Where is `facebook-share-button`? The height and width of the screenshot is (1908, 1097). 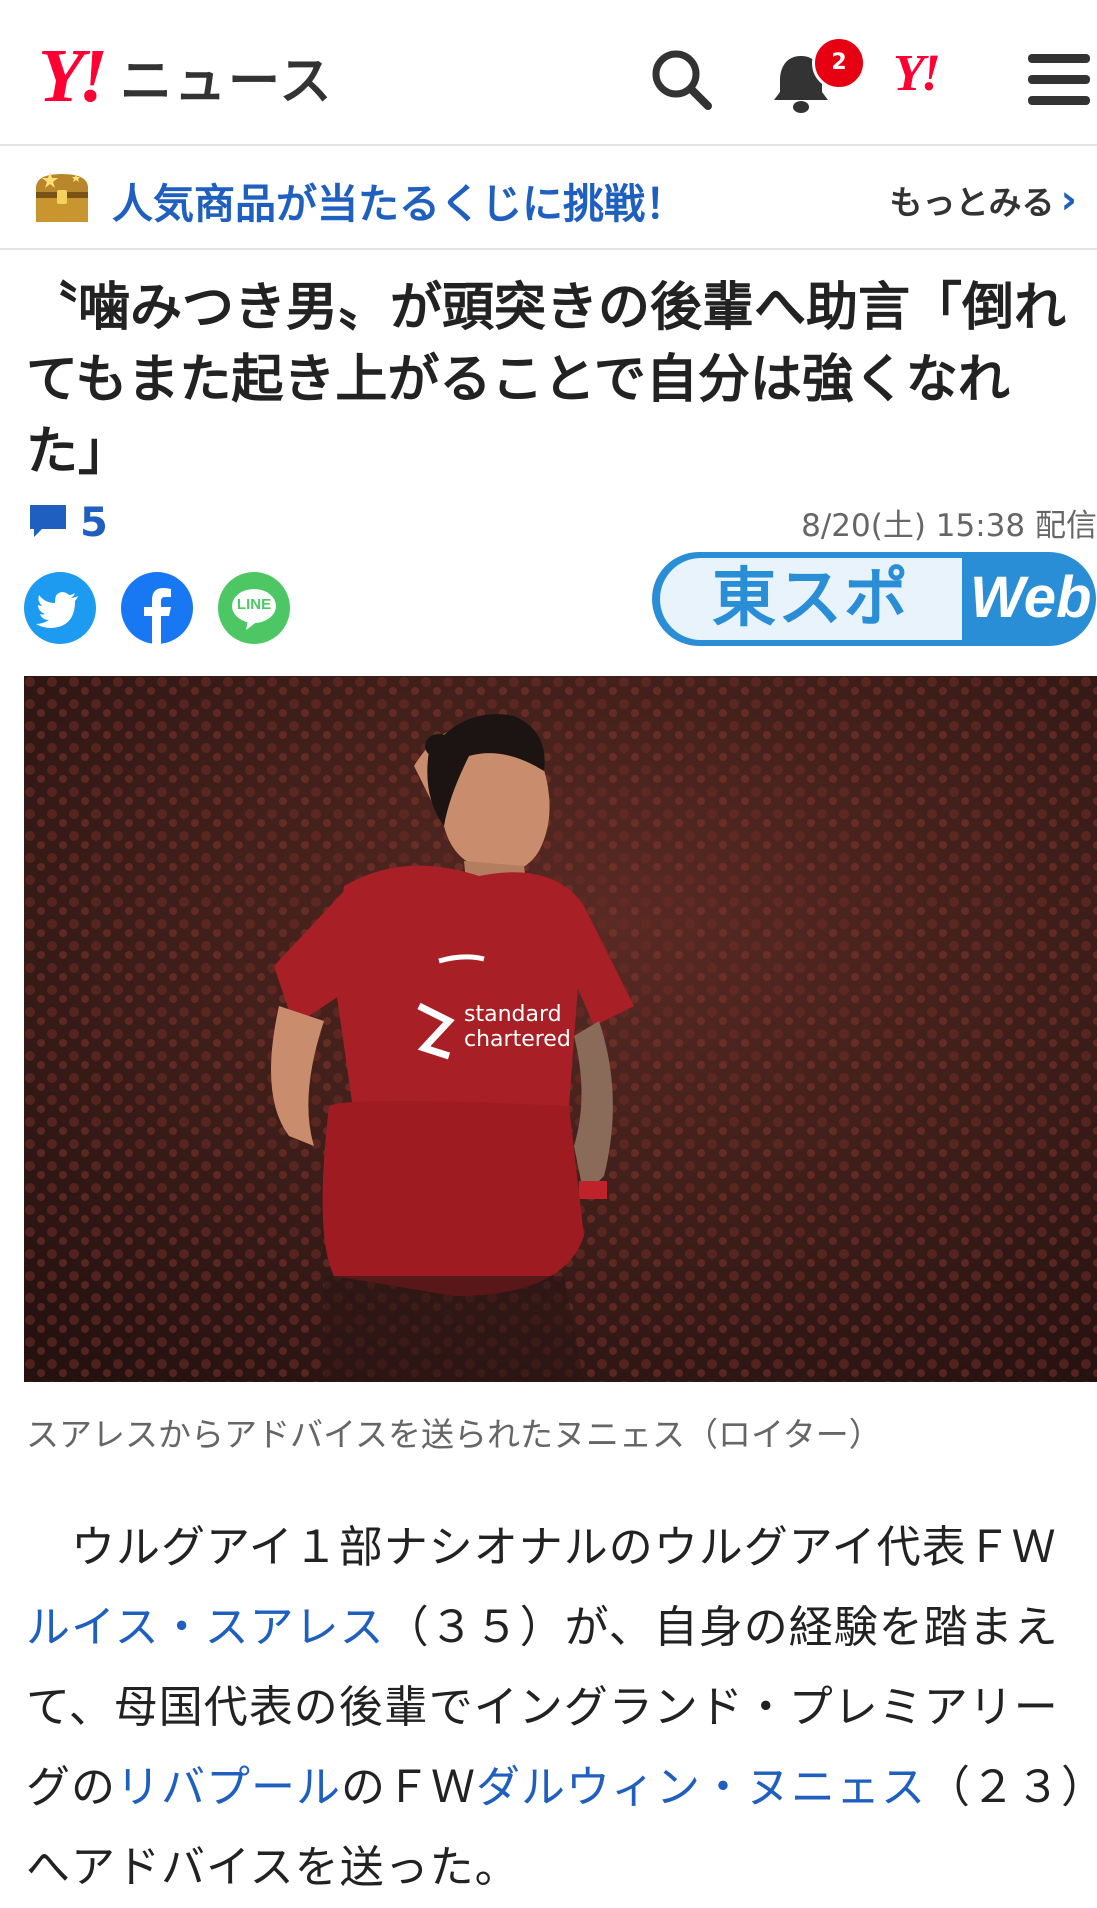
facebook-share-button is located at coordinates (157, 608).